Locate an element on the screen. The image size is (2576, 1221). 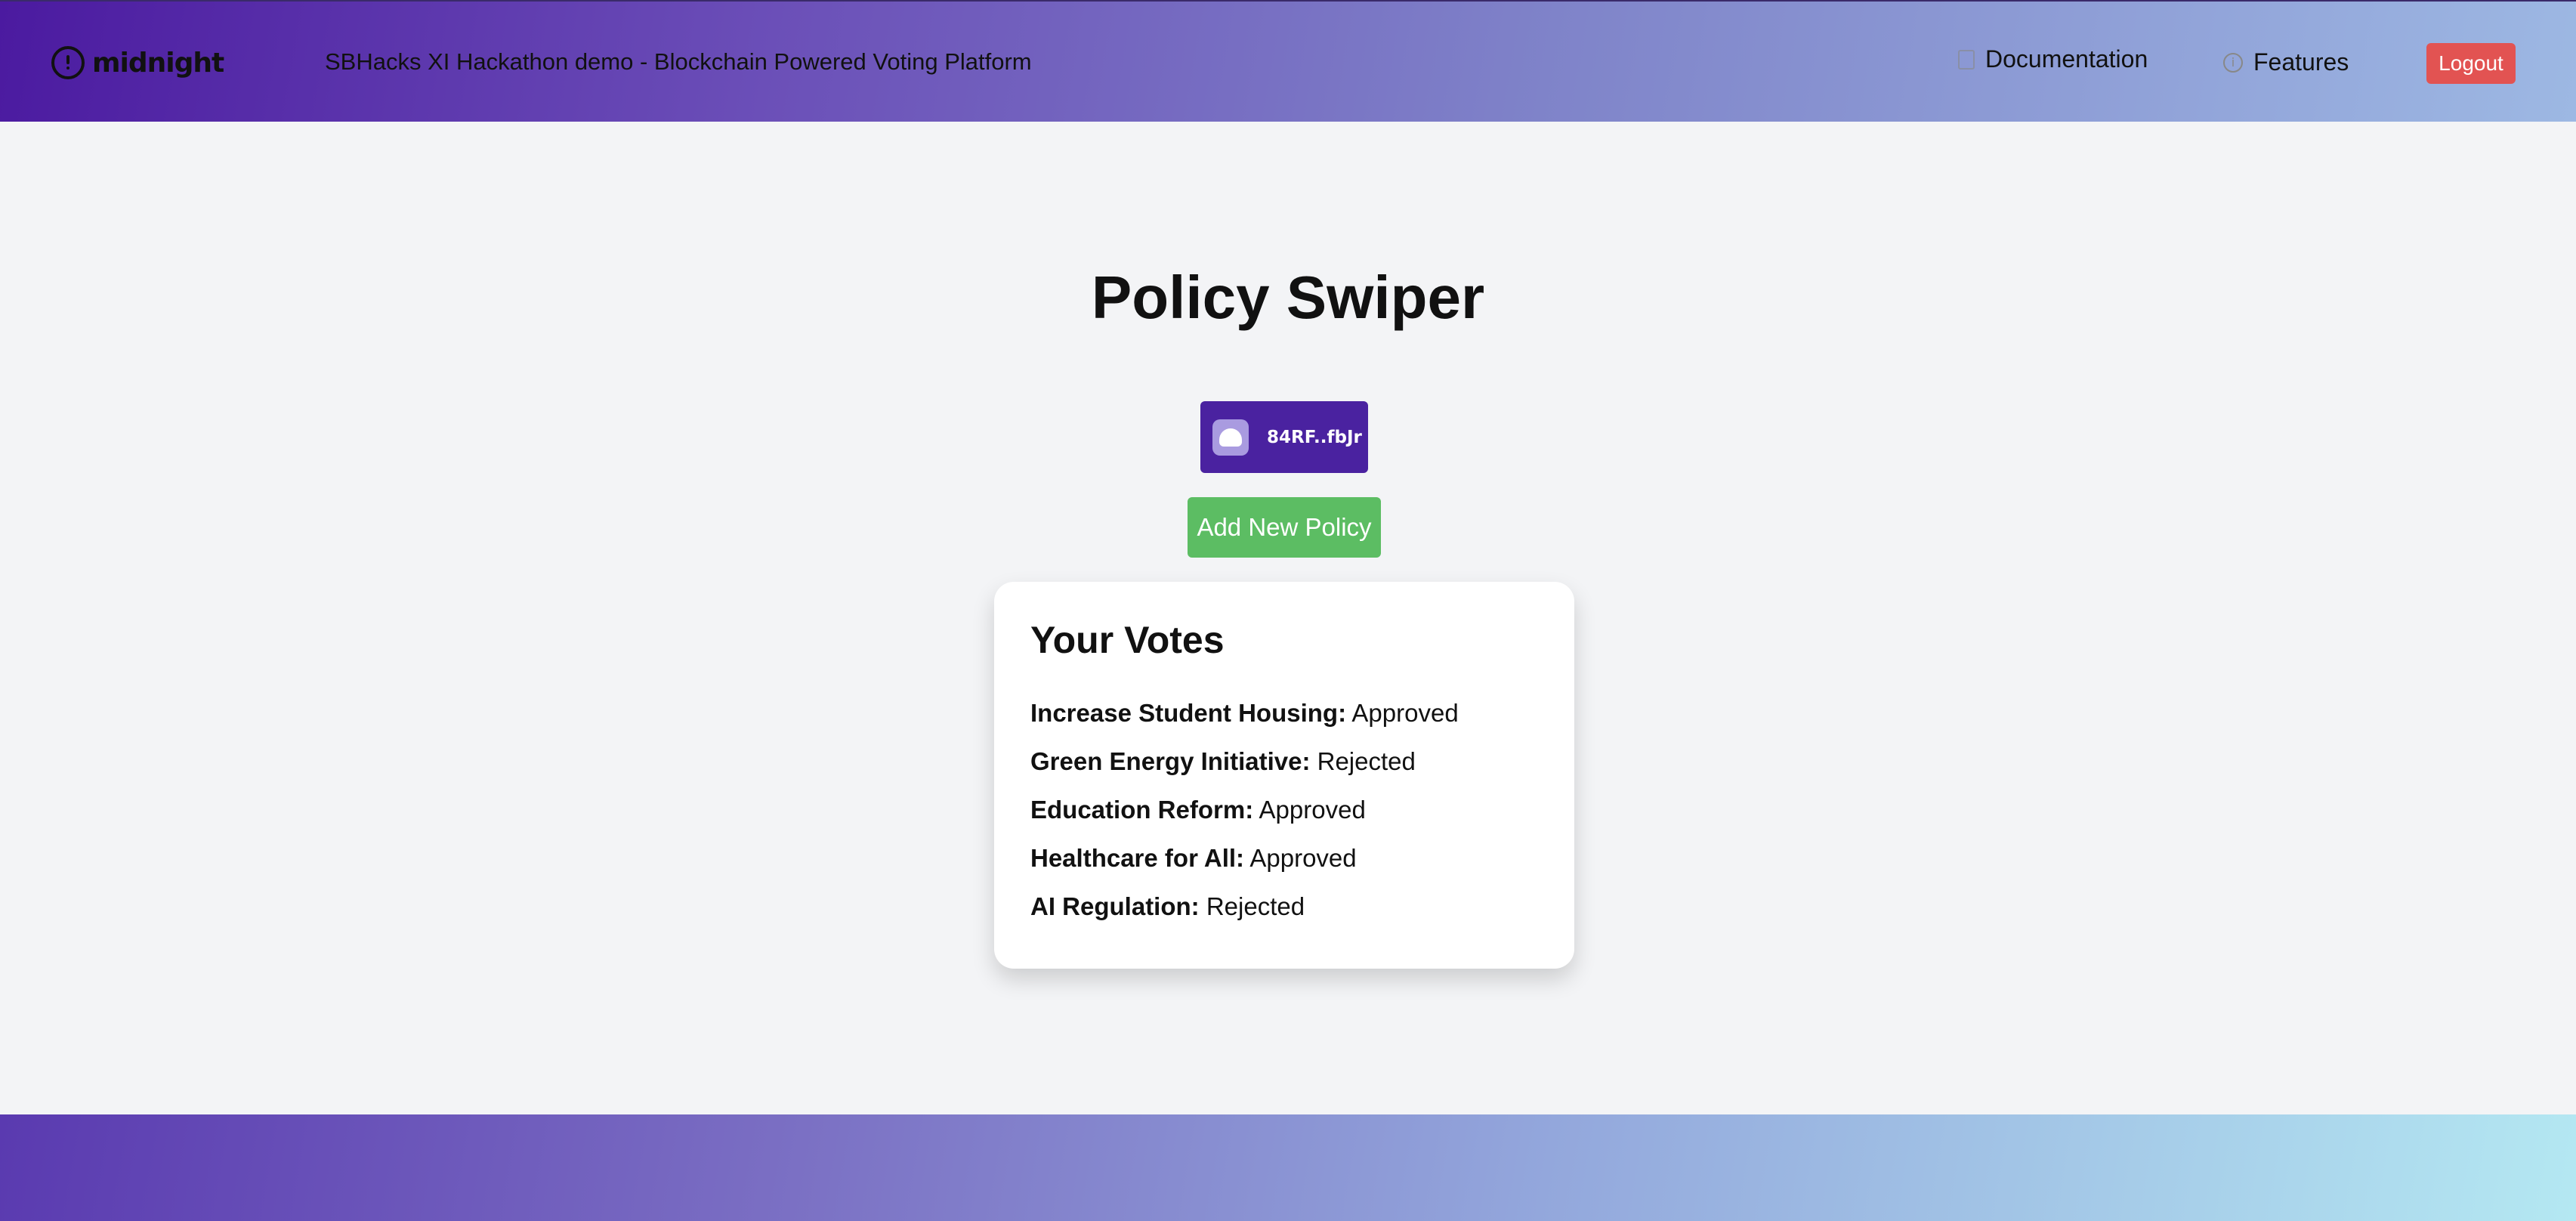
vote-item: AI Regulation: Rejected is located at coordinates (1284, 907).